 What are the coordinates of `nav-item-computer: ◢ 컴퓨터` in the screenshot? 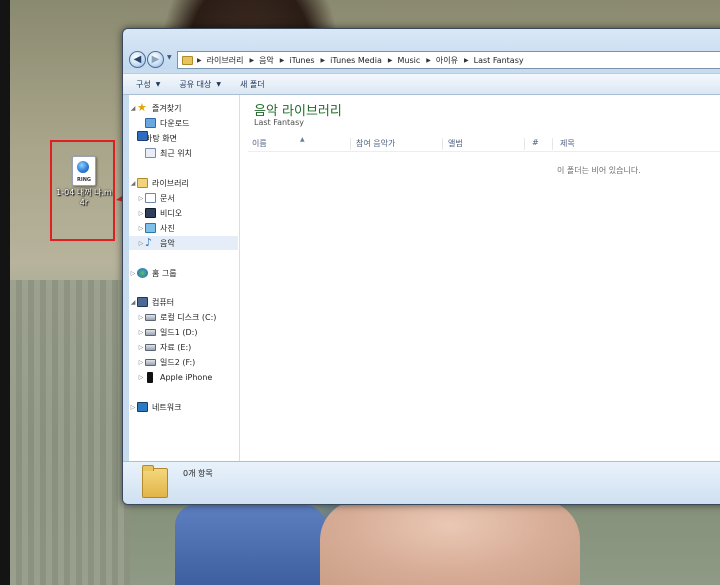 It's located at (151, 302).